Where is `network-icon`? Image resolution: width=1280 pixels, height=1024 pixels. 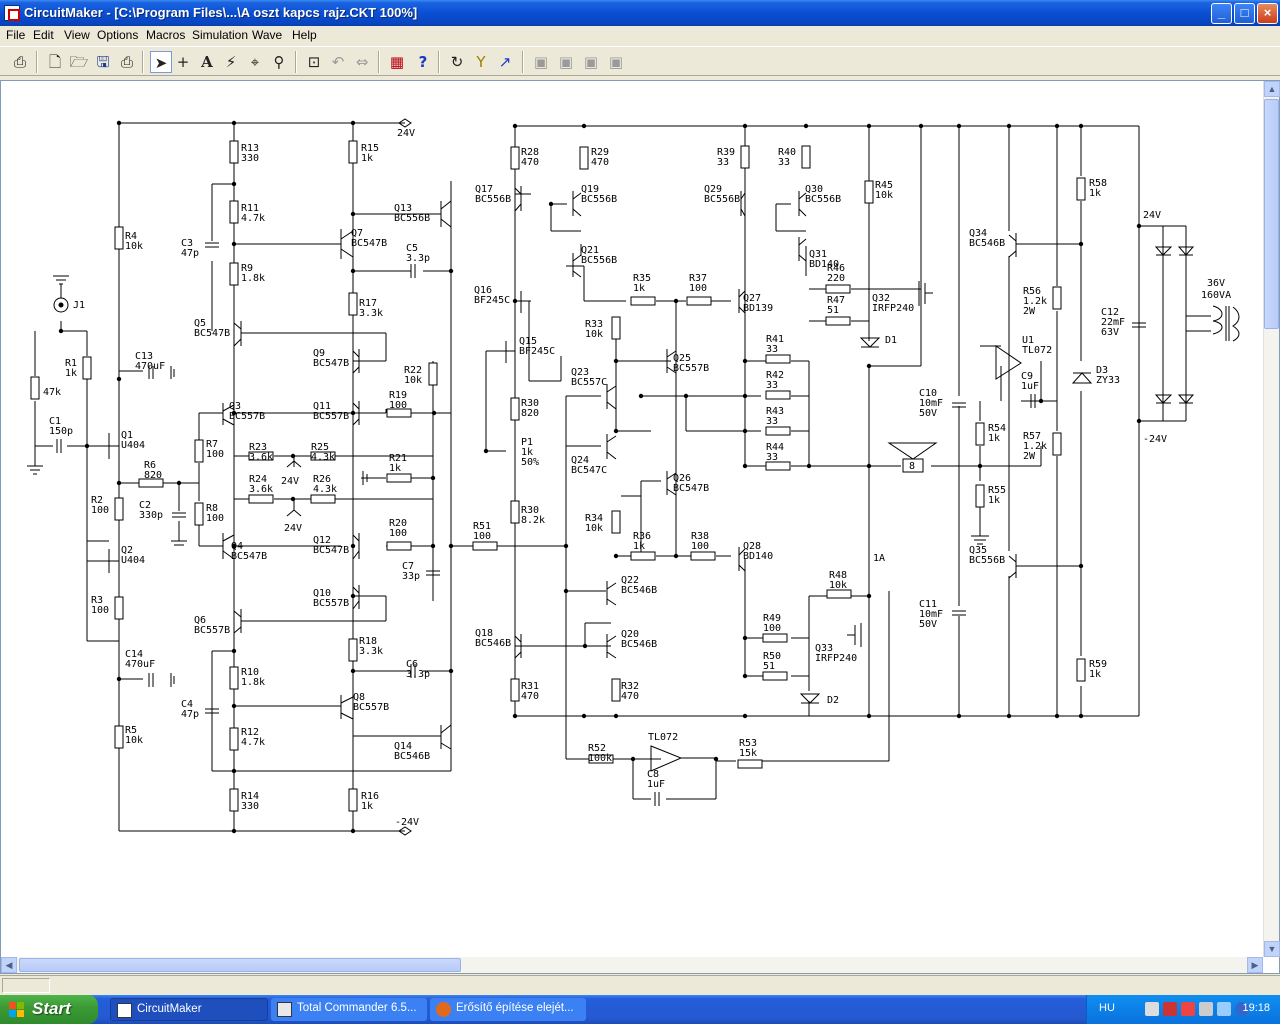
network-icon is located at coordinates (1152, 1009).